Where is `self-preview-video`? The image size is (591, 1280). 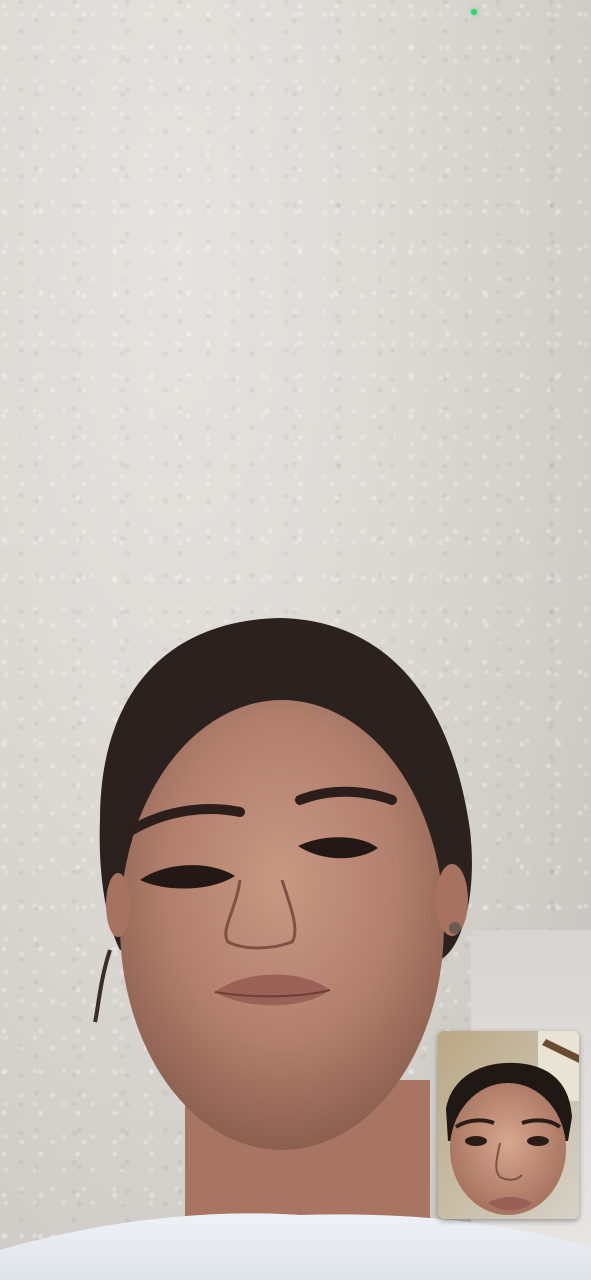
self-preview-video is located at coordinates (508, 1125).